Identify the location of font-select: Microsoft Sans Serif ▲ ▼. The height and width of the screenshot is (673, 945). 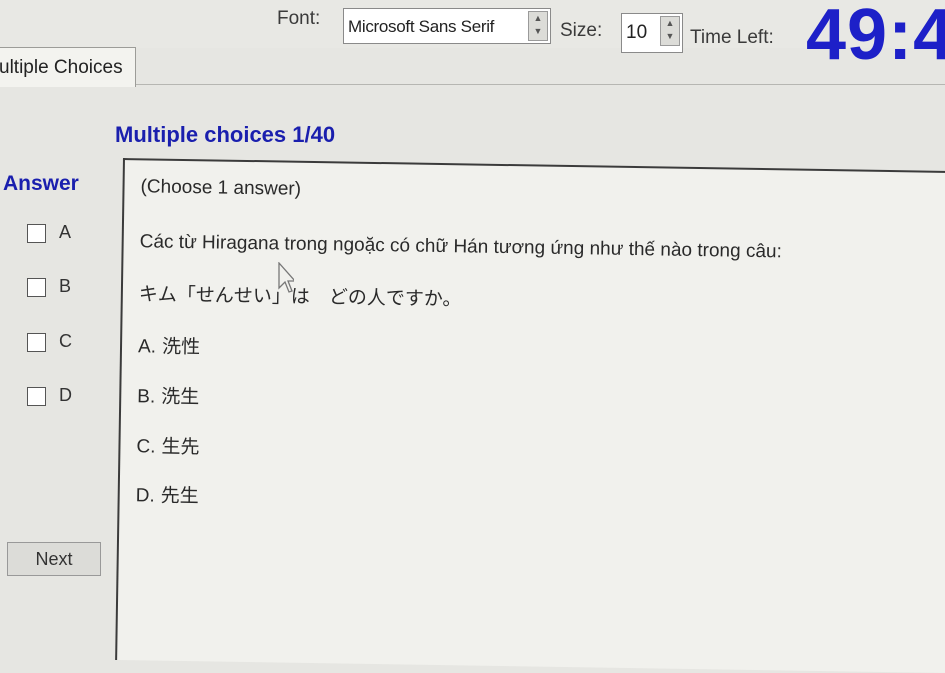
(447, 26).